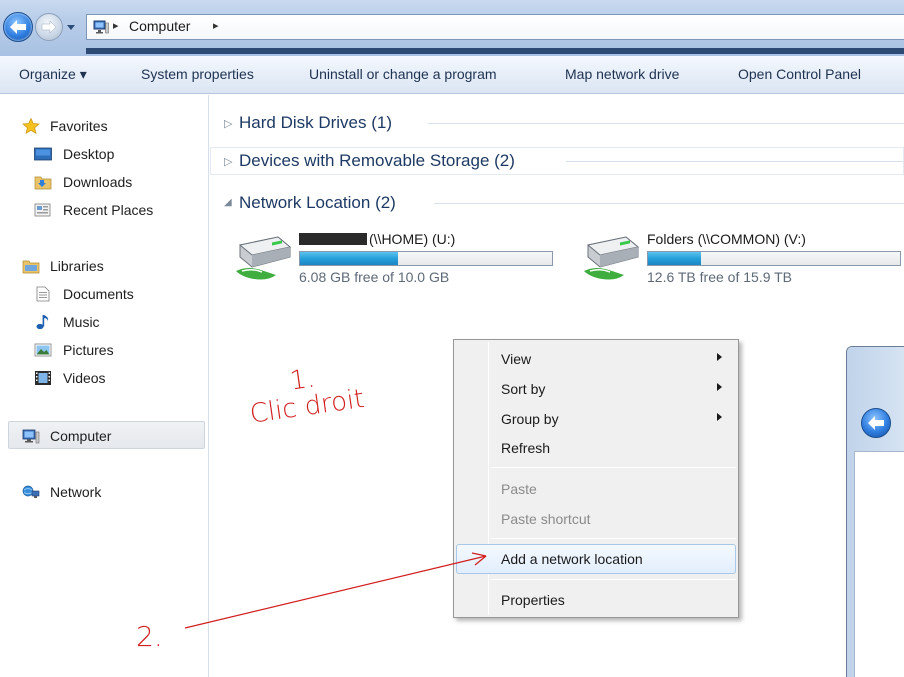 This screenshot has height=677, width=904. I want to click on nav-videos: Videos, so click(119, 379).